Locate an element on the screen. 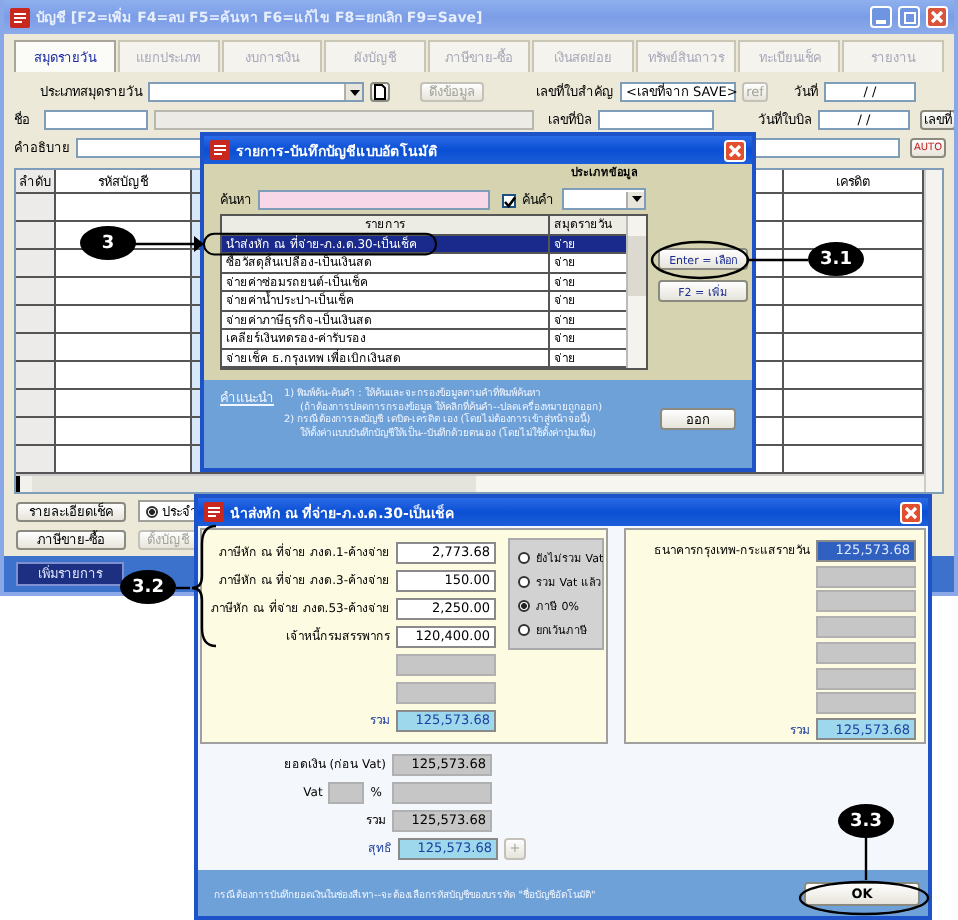  horizontal-scrollbar is located at coordinates (470, 483).